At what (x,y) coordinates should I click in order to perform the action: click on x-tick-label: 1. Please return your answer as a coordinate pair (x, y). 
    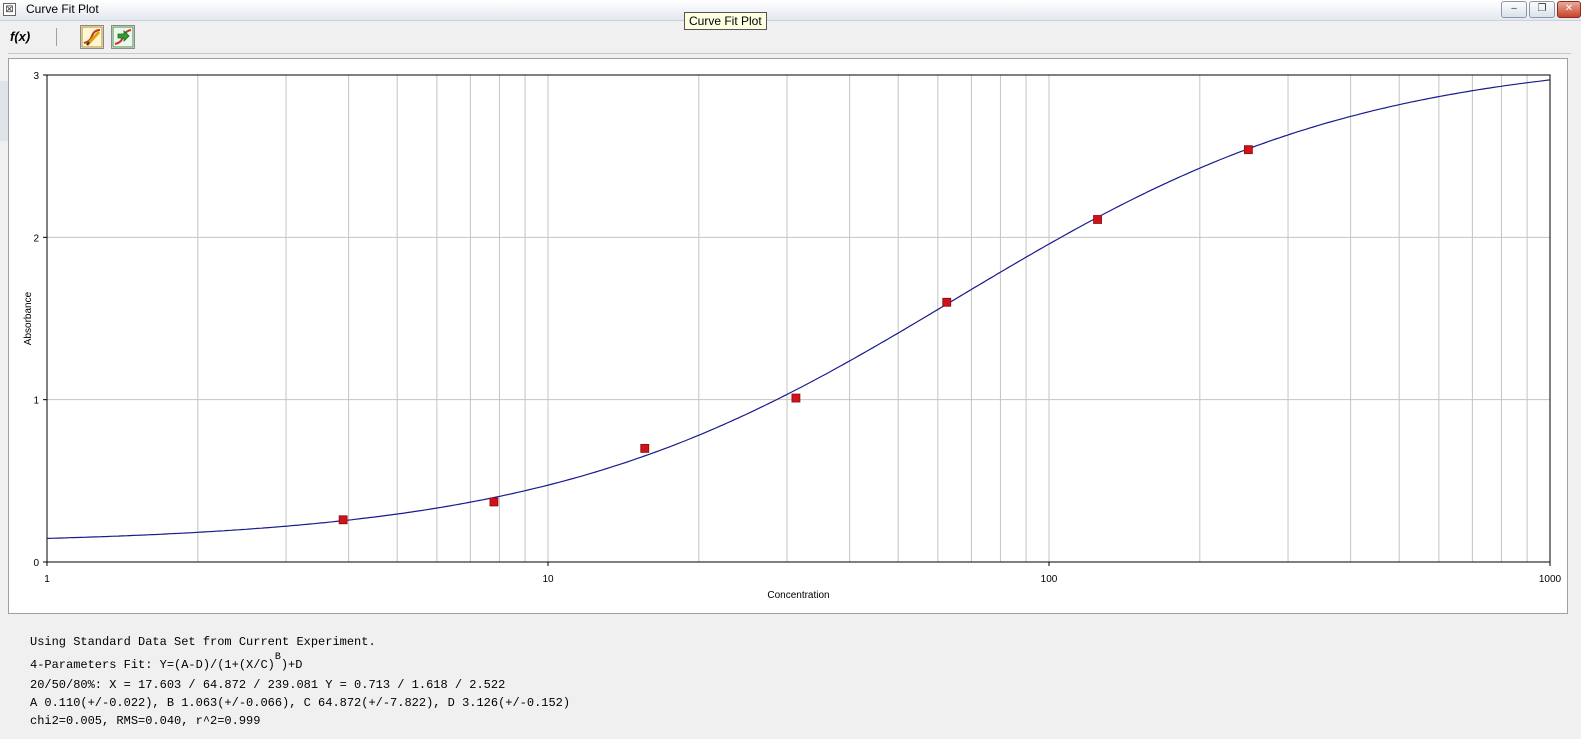
    Looking at the image, I should click on (47, 579).